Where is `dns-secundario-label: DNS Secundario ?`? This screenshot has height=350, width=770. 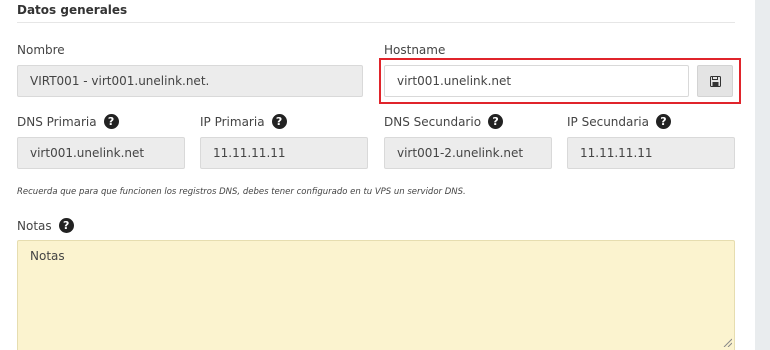 dns-secundario-label: DNS Secundario ? is located at coordinates (444, 121).